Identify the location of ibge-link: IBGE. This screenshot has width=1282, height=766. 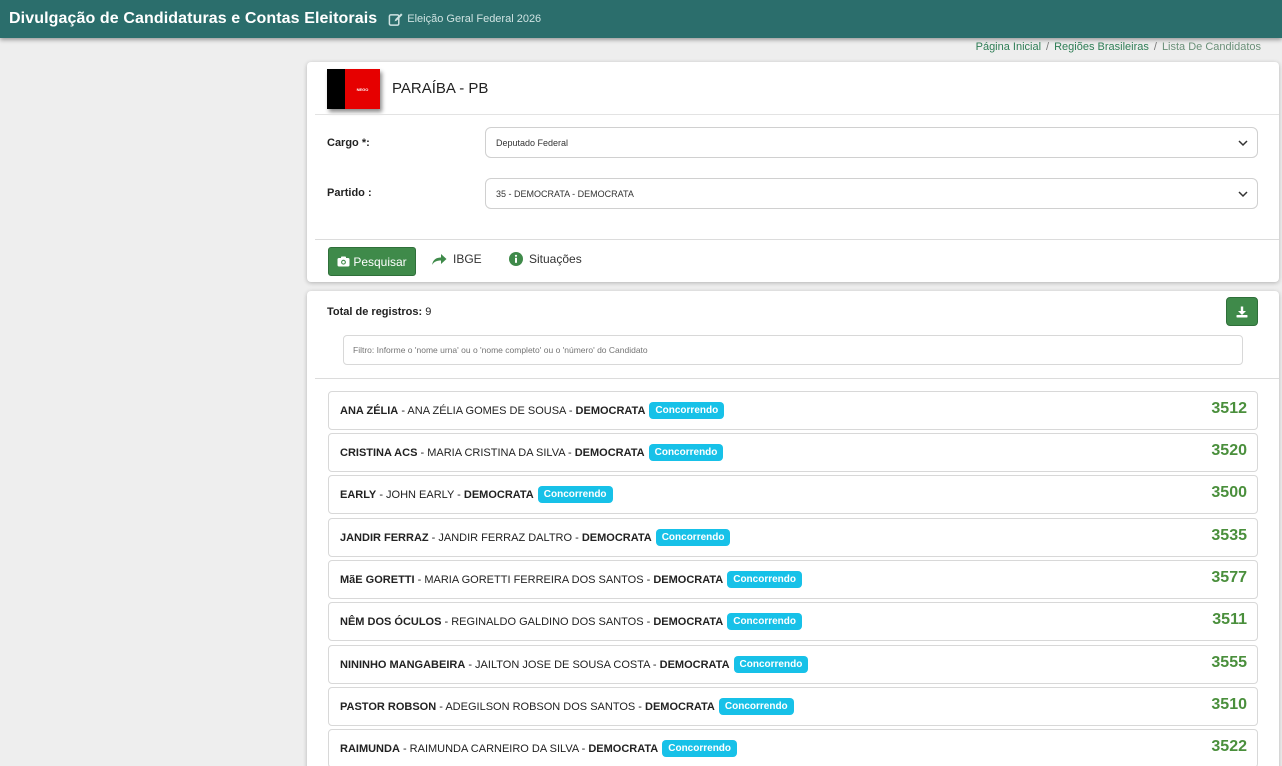
(456, 259).